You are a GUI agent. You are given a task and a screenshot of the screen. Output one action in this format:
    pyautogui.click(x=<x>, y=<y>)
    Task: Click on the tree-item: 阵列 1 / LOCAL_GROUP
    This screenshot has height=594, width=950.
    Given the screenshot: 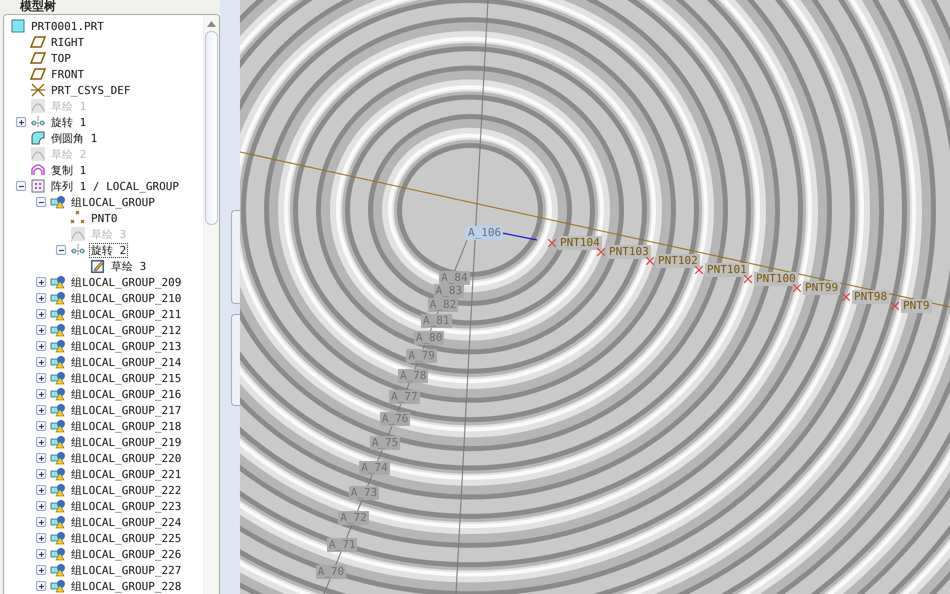 What is the action you would take?
    pyautogui.click(x=115, y=186)
    